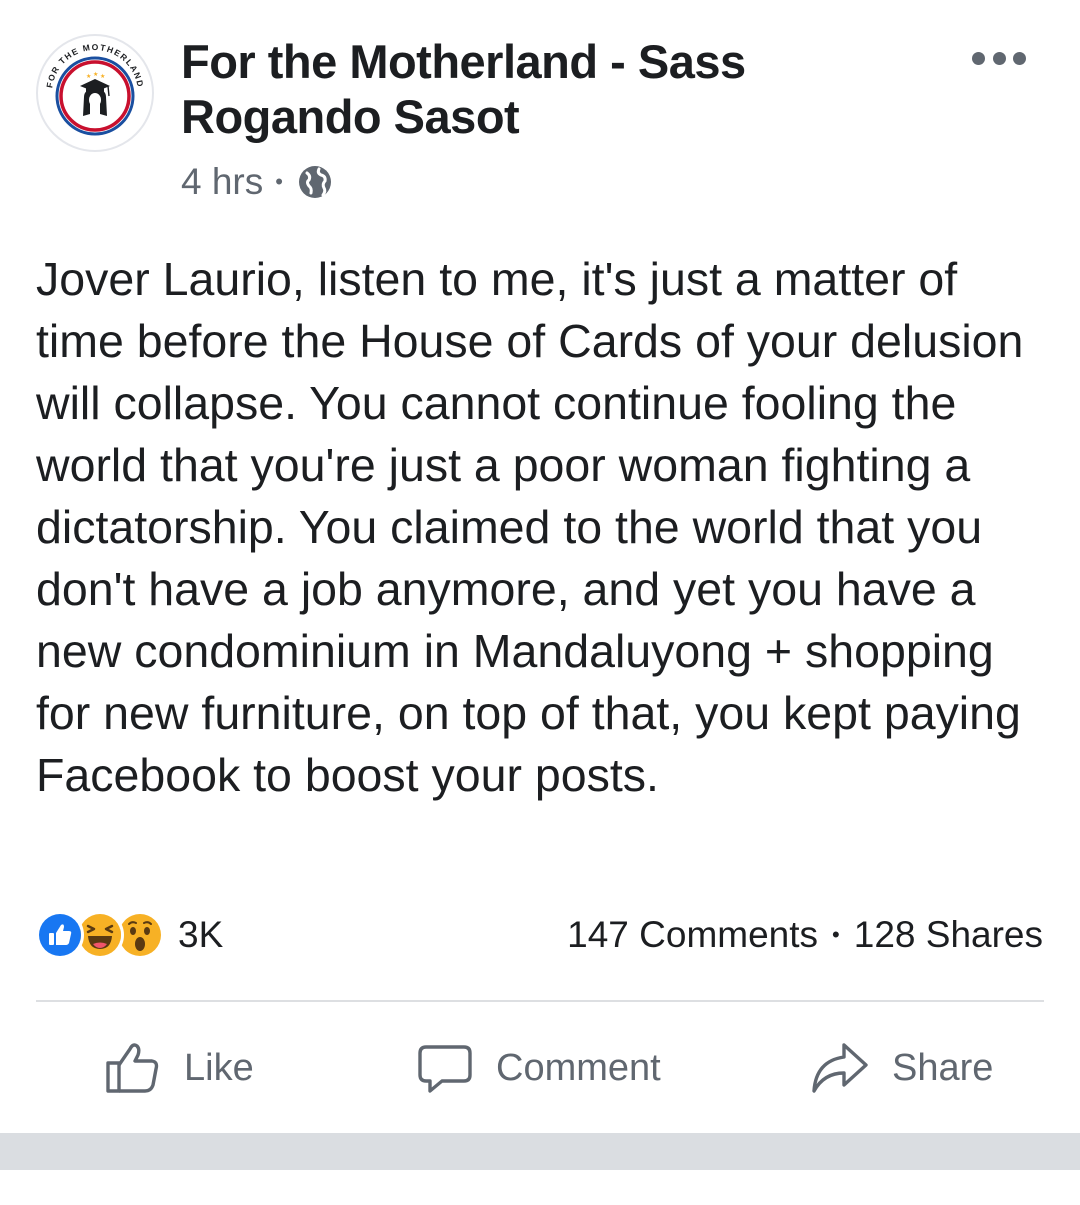 The width and height of the screenshot is (1080, 1205). Describe the element at coordinates (179, 1068) in the screenshot. I see `like-button: Like` at that location.